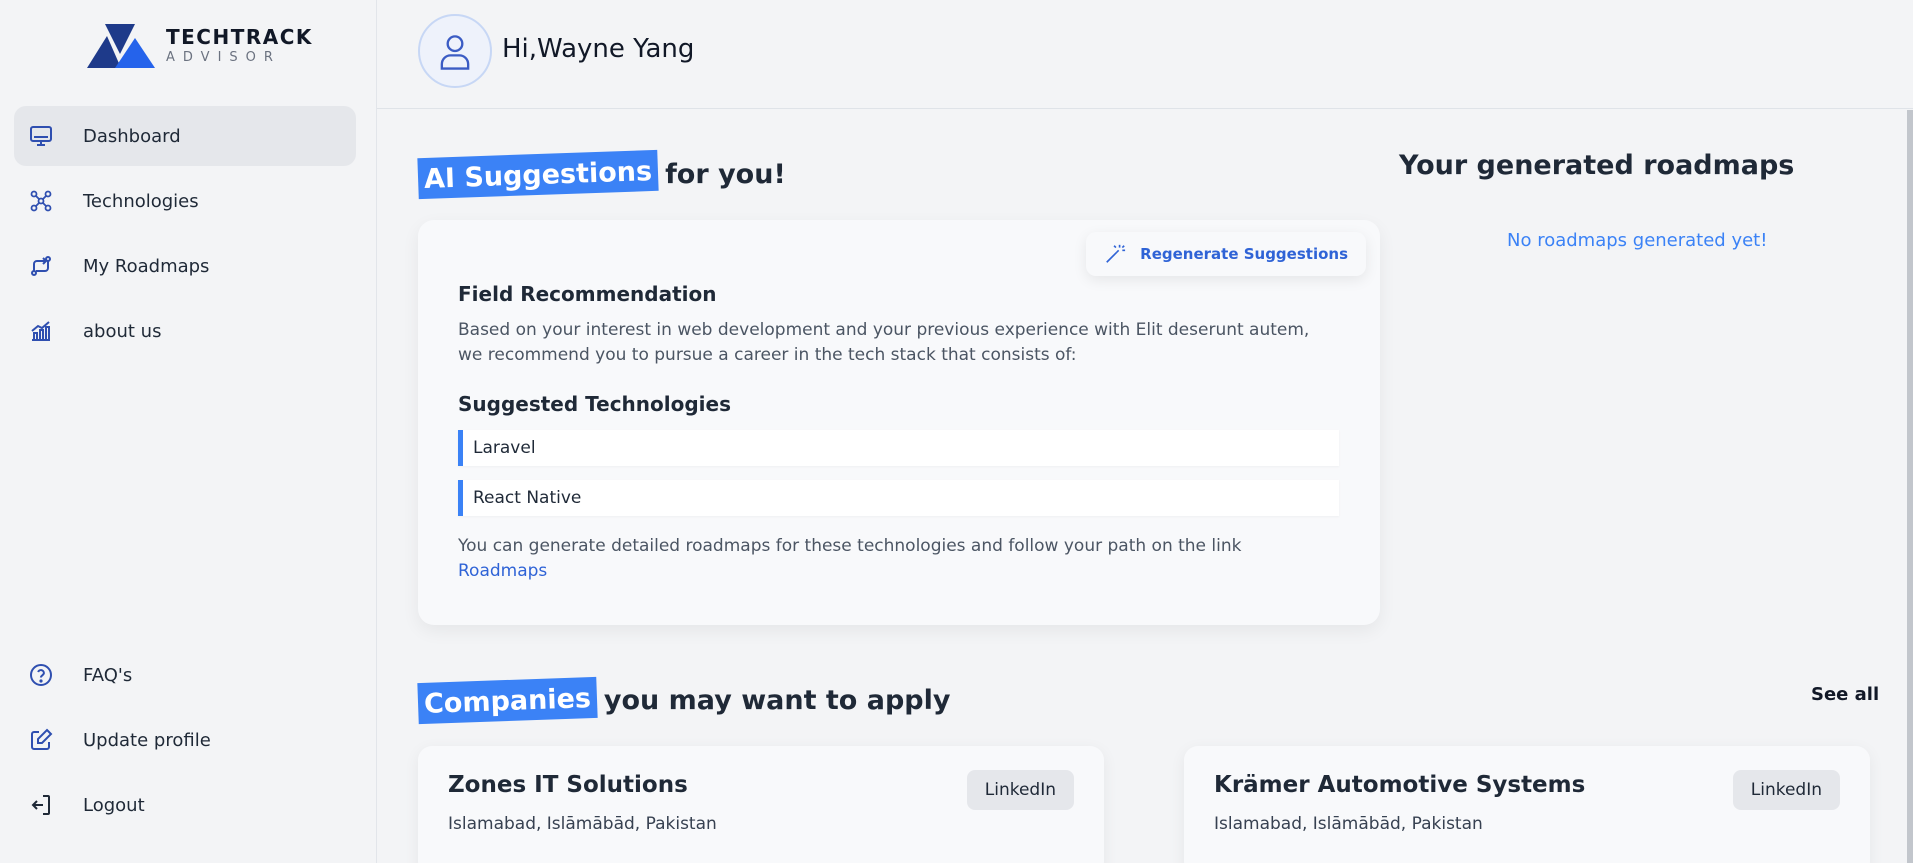  What do you see at coordinates (507, 700) in the screenshot?
I see `title-highlight: Companies` at bounding box center [507, 700].